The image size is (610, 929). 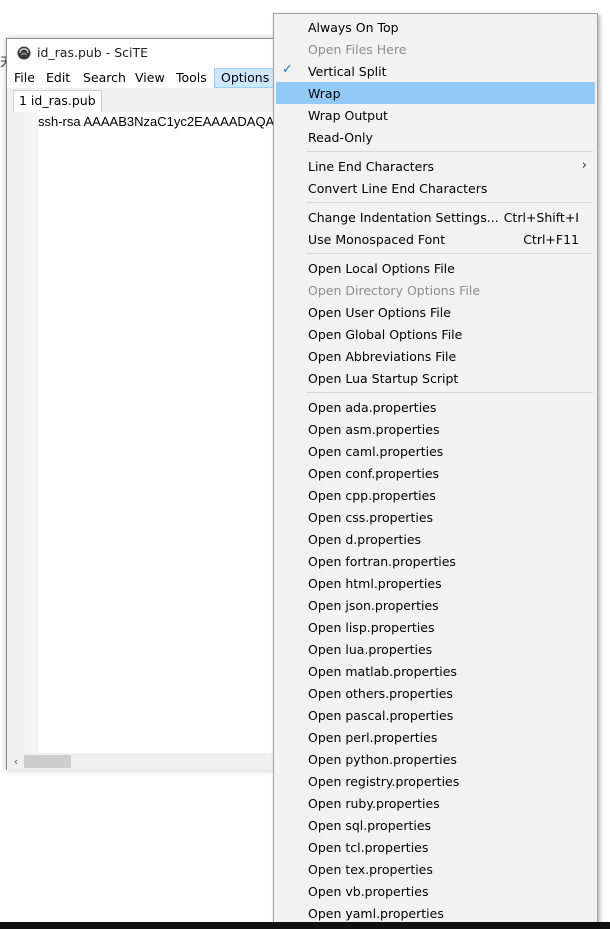 What do you see at coordinates (374, 429) in the screenshot?
I see `menu-item-label: Open asm.properties` at bounding box center [374, 429].